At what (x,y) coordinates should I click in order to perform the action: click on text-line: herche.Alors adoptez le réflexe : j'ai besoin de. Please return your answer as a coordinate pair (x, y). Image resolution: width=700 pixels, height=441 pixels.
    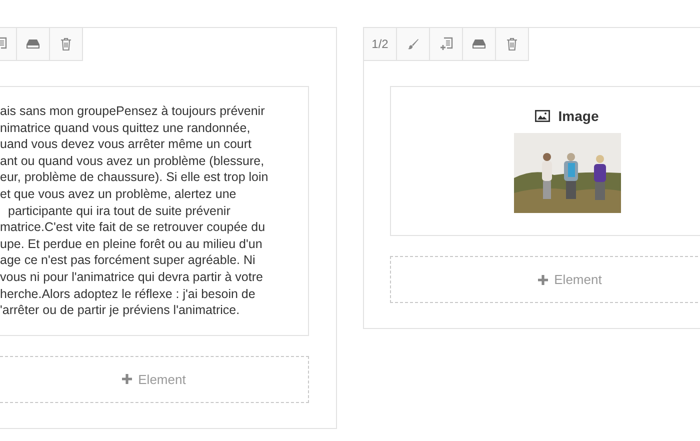
    Looking at the image, I should click on (128, 294).